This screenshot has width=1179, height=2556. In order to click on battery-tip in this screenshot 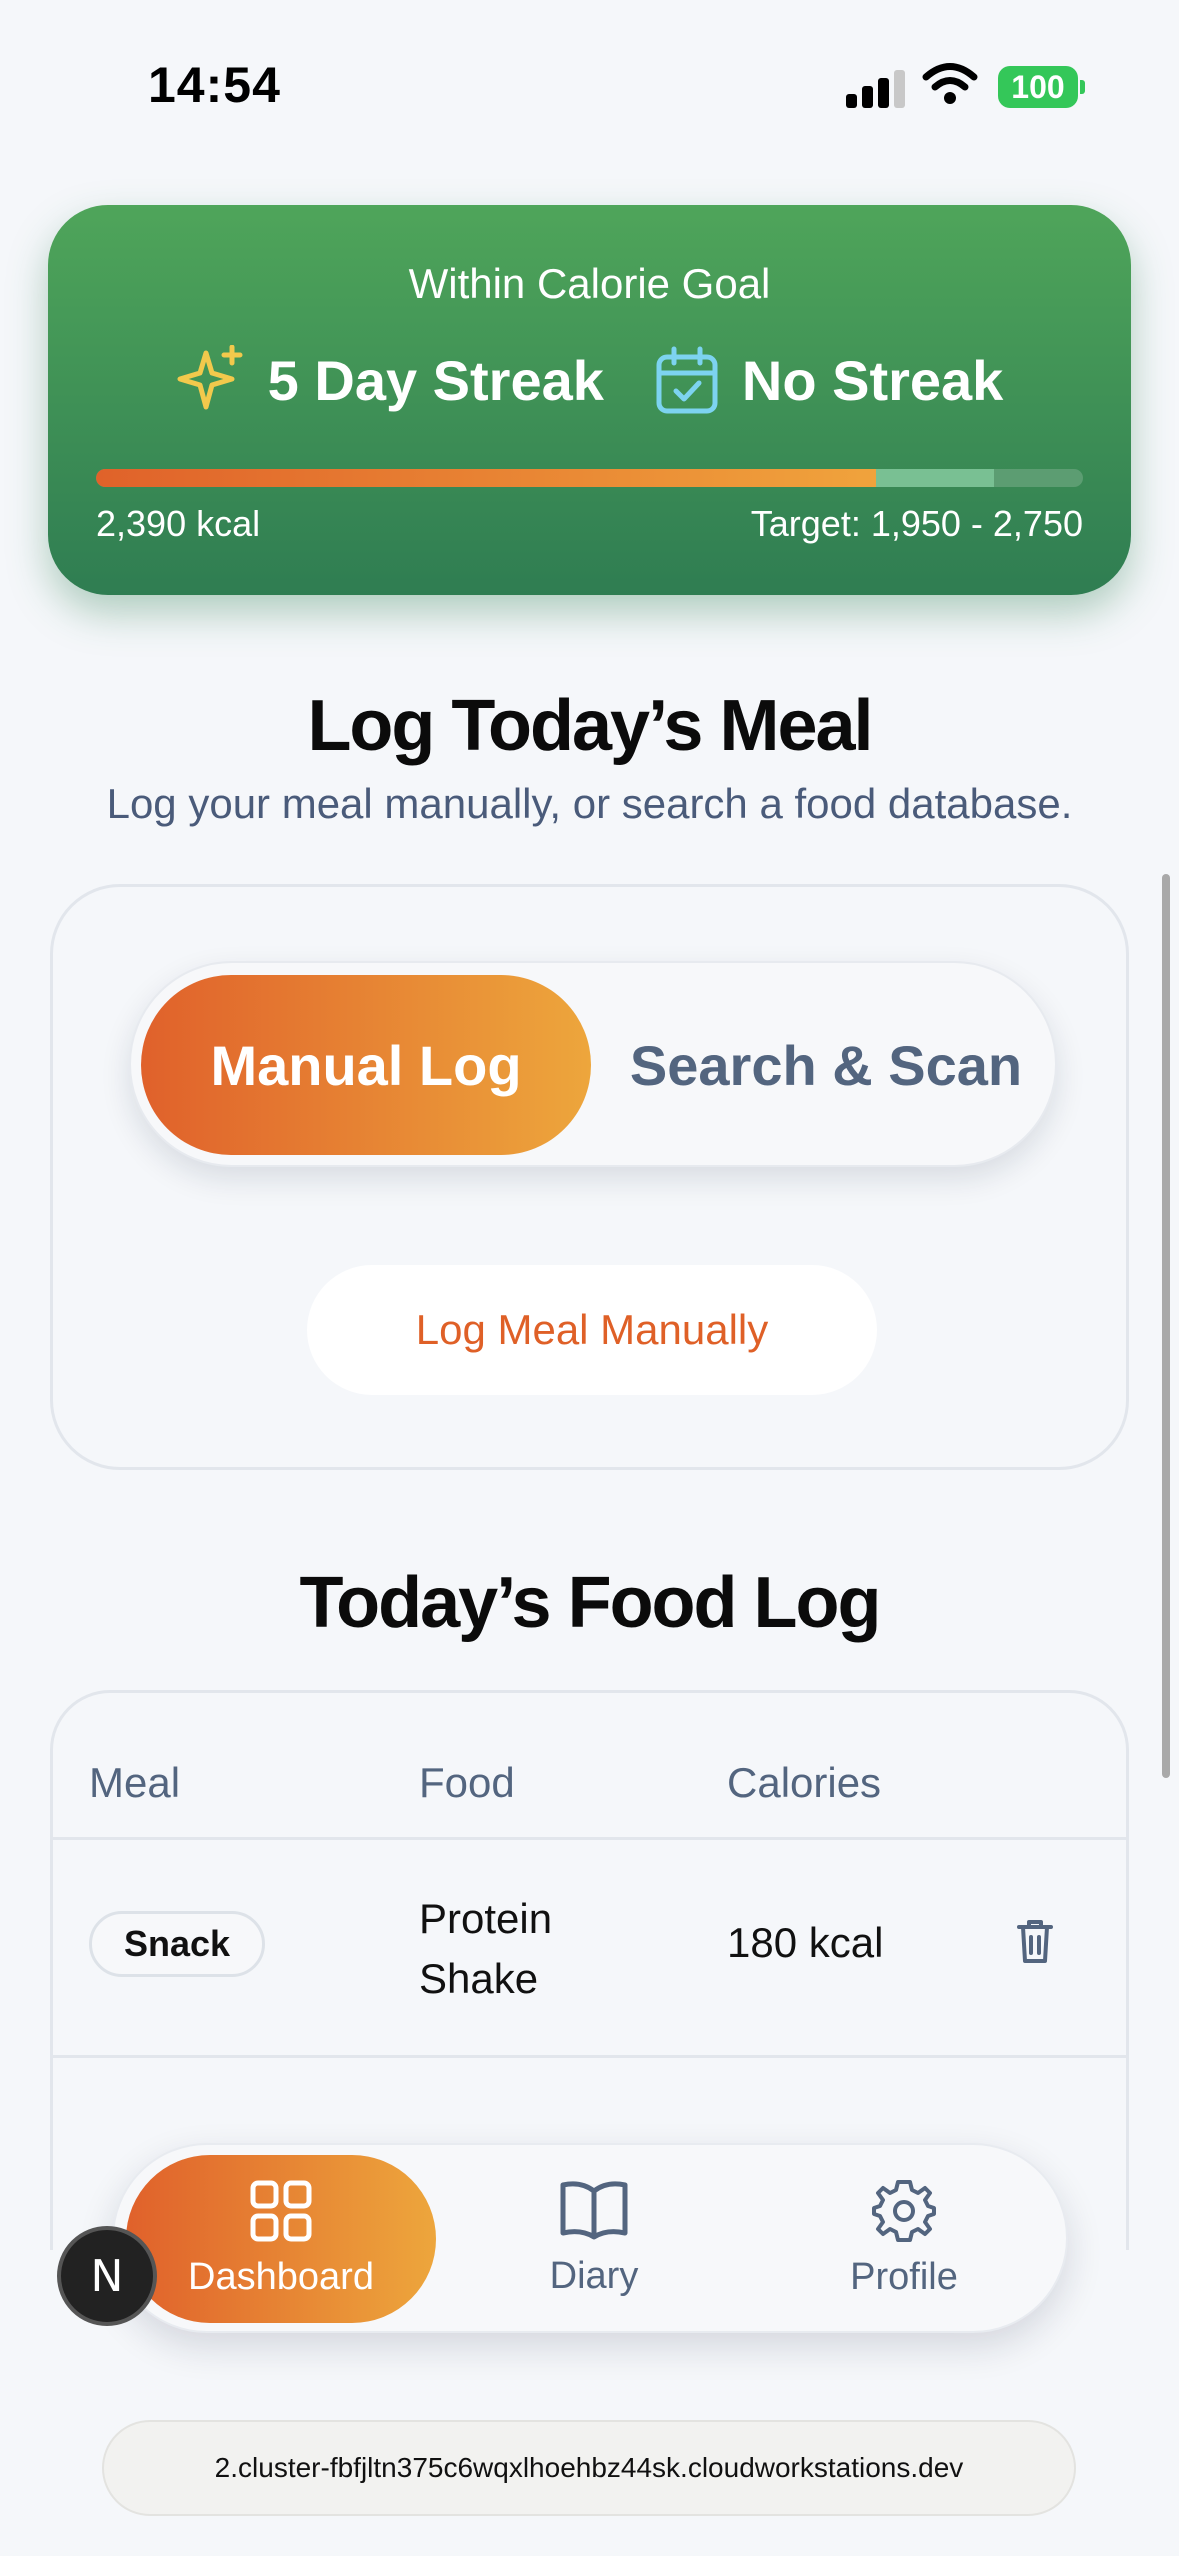, I will do `click(1082, 87)`.